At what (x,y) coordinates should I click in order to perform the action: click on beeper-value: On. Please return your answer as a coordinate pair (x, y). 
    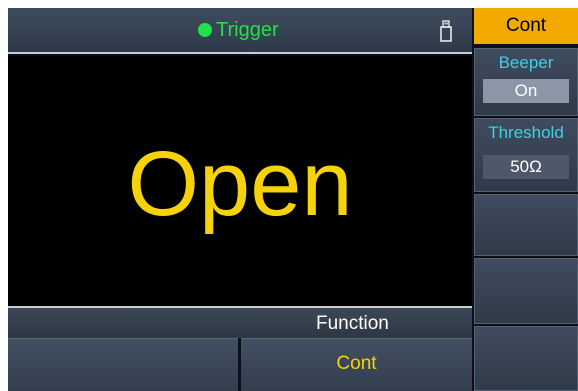
    Looking at the image, I should click on (526, 91).